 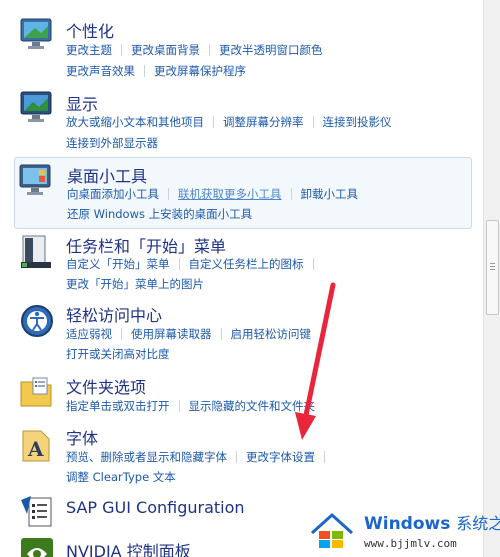 What do you see at coordinates (89, 334) in the screenshot?
I see `low-vision-link: 适应弱视` at bounding box center [89, 334].